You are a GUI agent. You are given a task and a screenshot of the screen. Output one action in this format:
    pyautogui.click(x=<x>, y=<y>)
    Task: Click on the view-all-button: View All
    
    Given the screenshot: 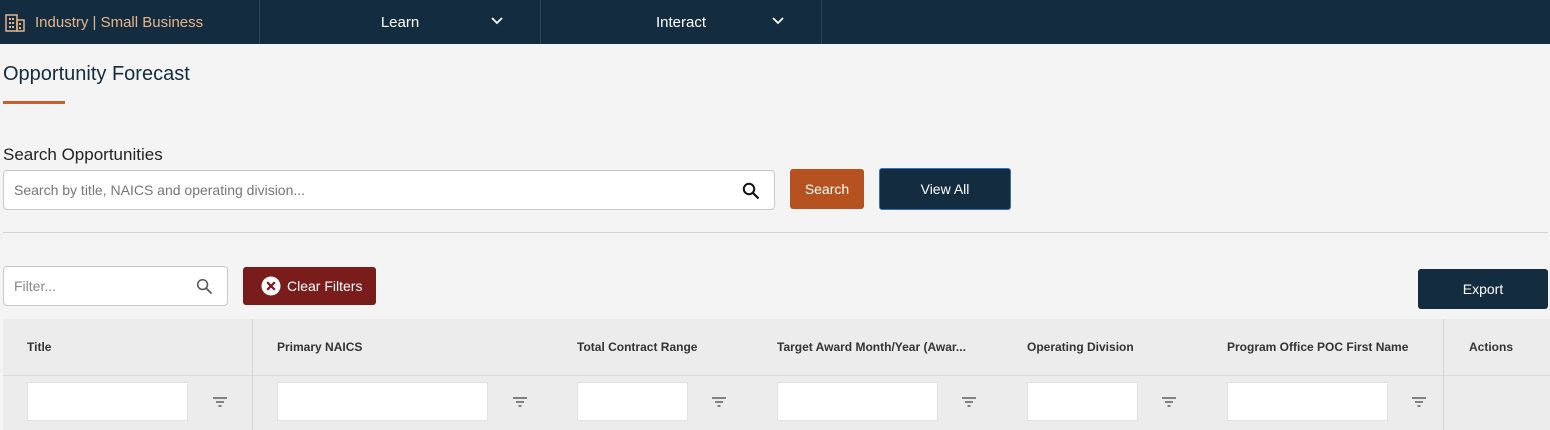 What is the action you would take?
    pyautogui.click(x=945, y=189)
    